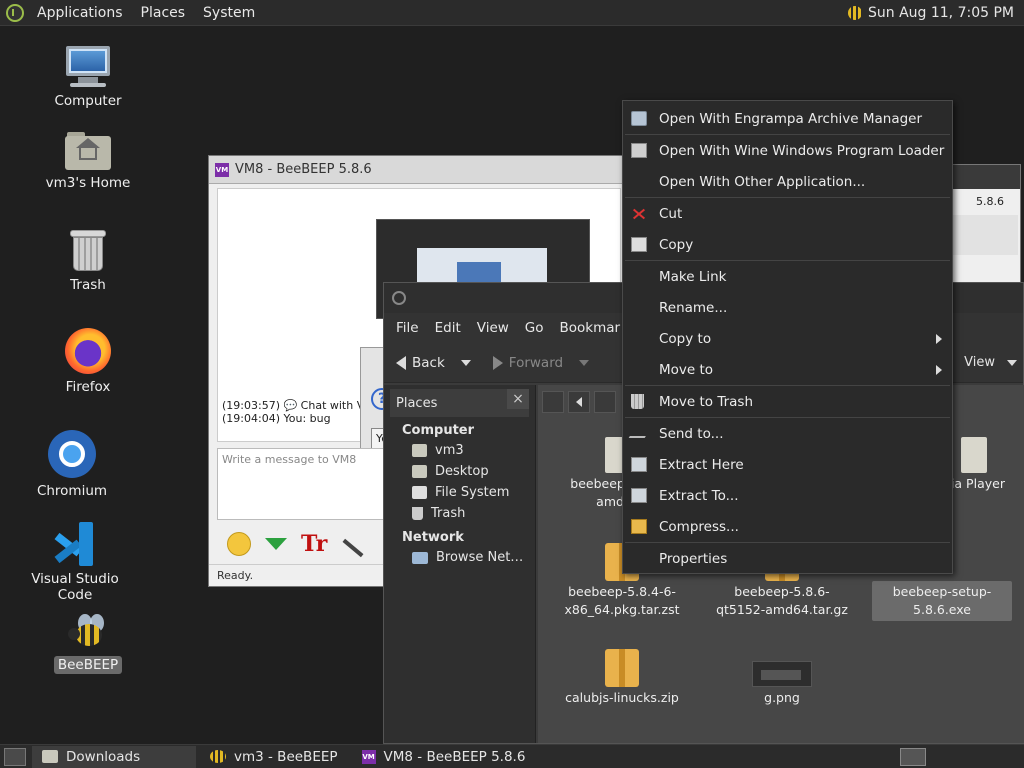  I want to click on desktop-icon-computer: Computer, so click(88, 78).